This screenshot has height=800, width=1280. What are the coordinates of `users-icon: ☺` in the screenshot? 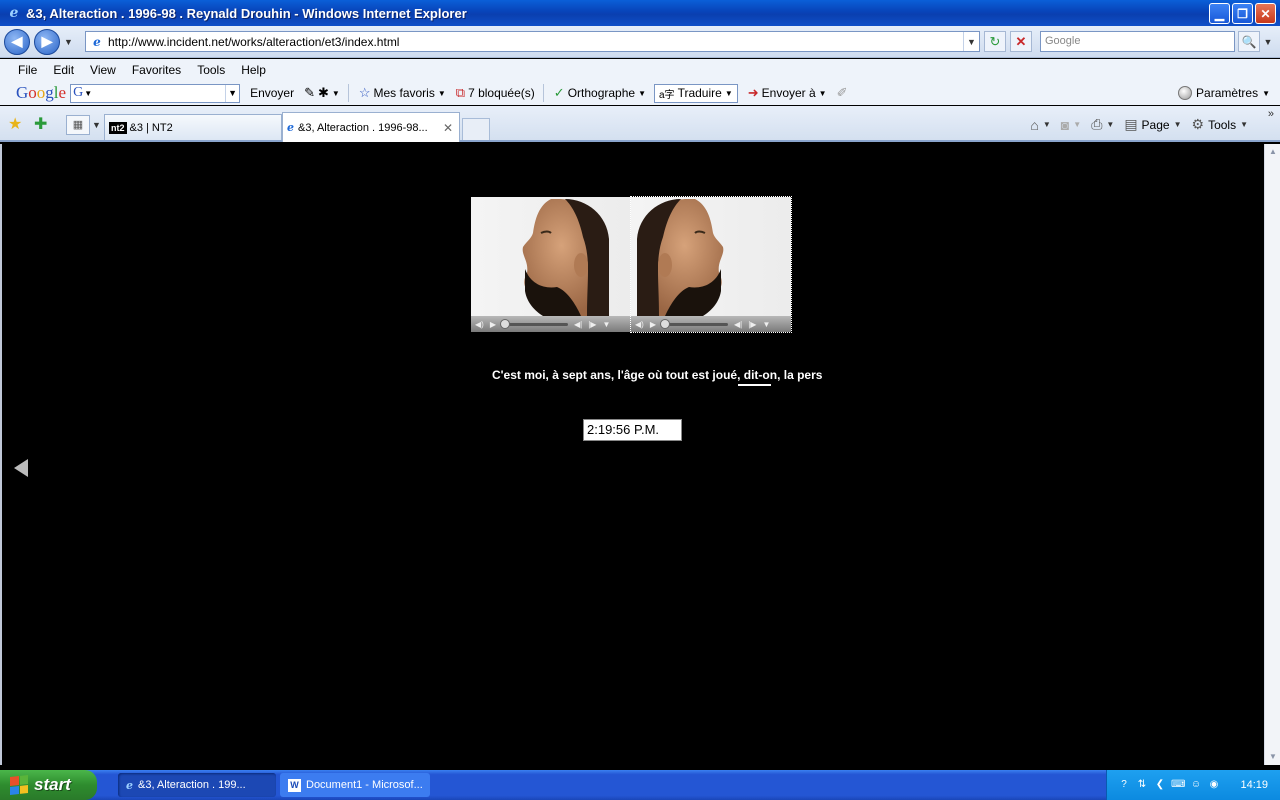 It's located at (1196, 785).